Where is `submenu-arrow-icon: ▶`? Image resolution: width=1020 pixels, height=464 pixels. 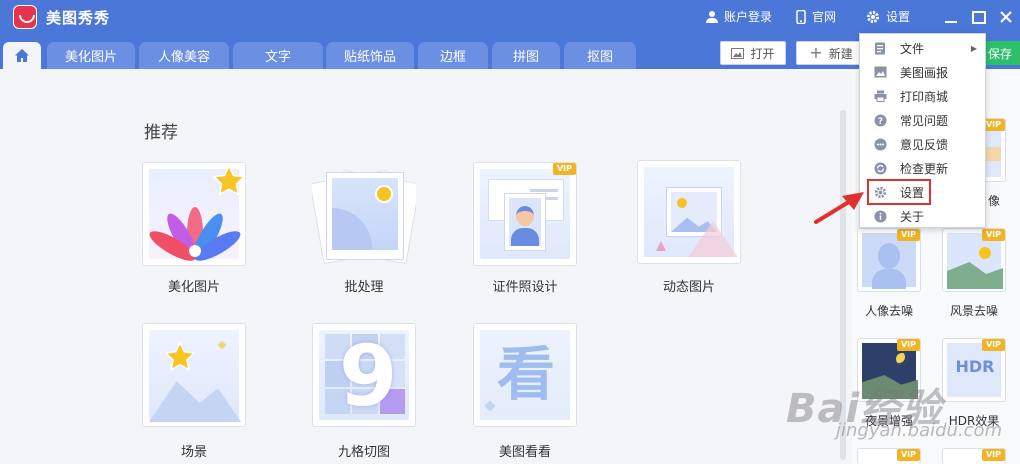
submenu-arrow-icon: ▶ is located at coordinates (973, 48).